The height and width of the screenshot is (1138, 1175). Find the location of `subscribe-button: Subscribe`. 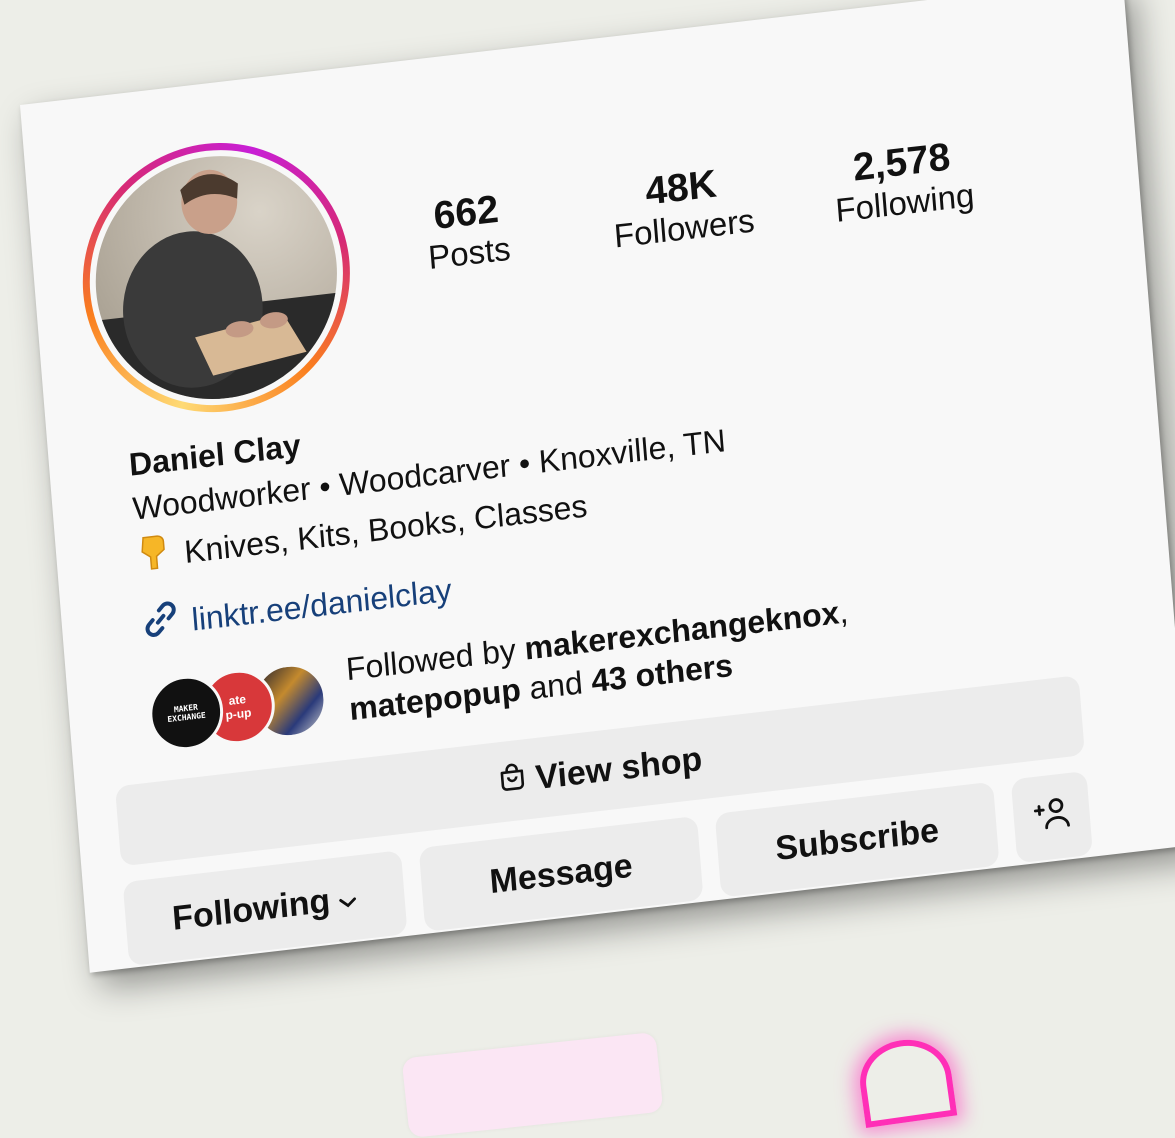

subscribe-button: Subscribe is located at coordinates (857, 839).